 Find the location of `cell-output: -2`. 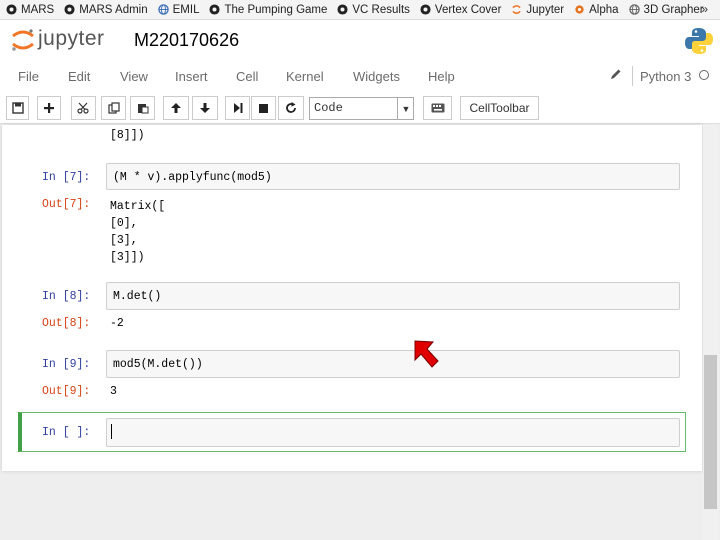

cell-output: -2 is located at coordinates (117, 323).